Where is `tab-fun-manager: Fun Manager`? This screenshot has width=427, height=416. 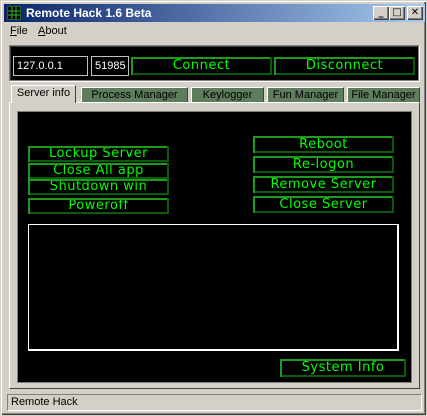 tab-fun-manager: Fun Manager is located at coordinates (305, 95).